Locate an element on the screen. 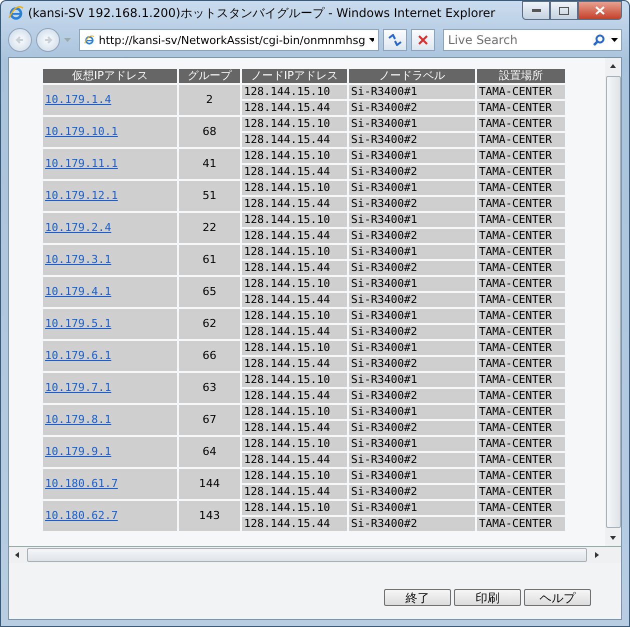 This screenshot has height=627, width=630. column-header: 設置場所 is located at coordinates (521, 76).